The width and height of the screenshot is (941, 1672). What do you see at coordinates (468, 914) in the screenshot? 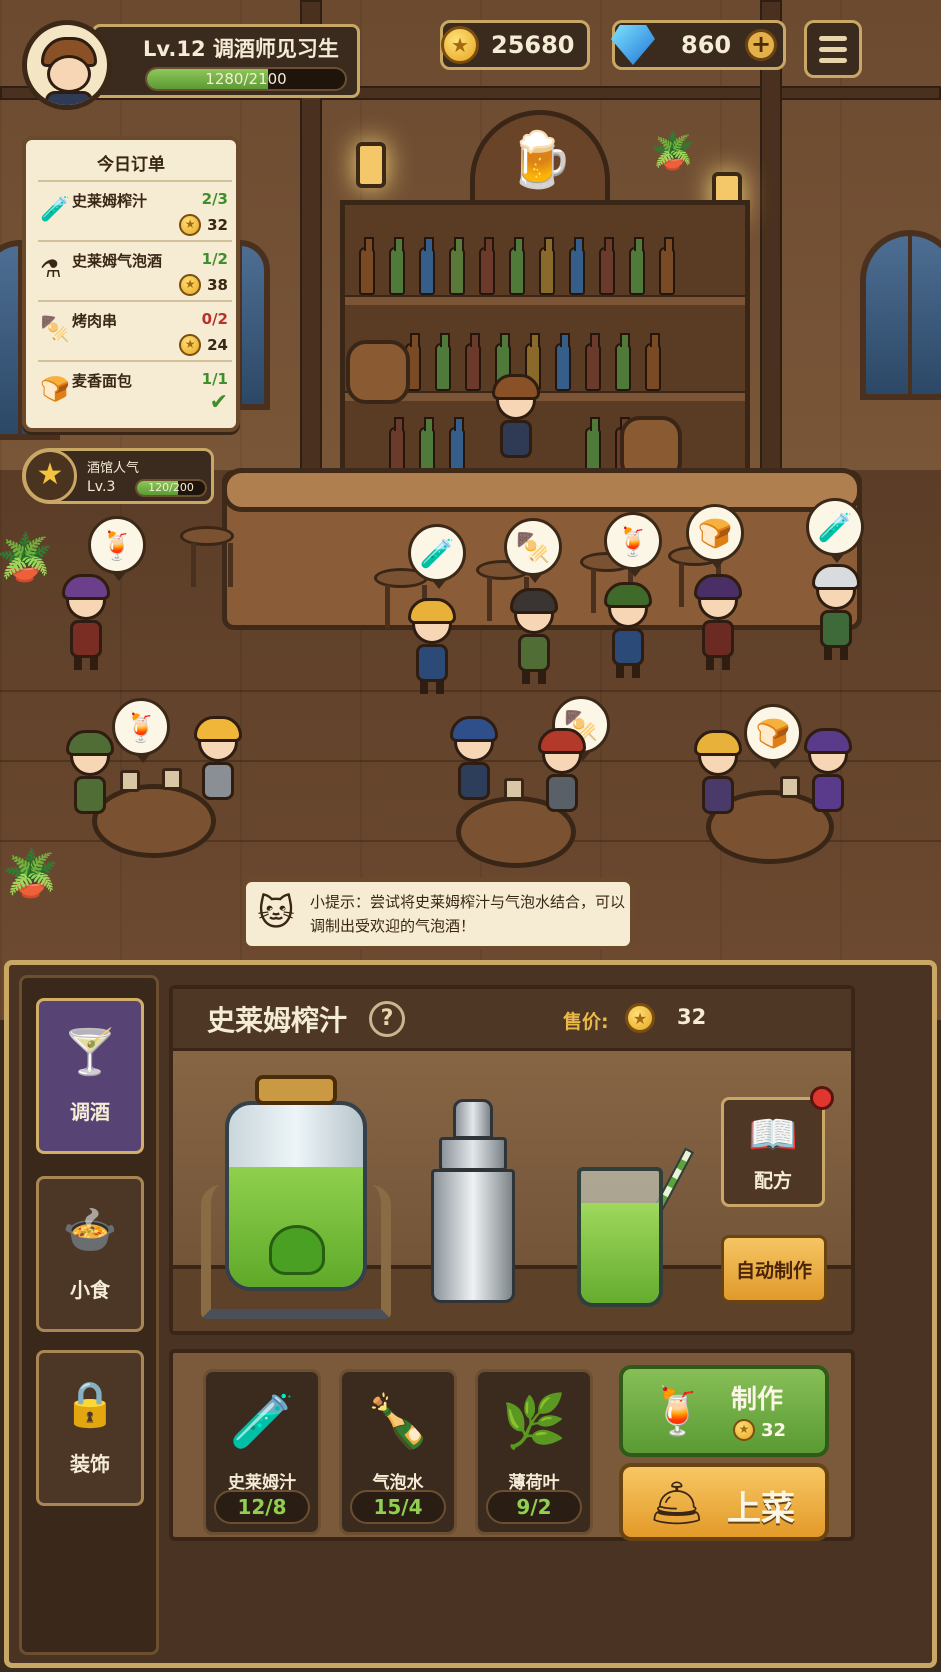
I see `hint-text: 小提示：尝试将史莱姆榨汁与气泡水结合，可以调制出受欢迎的气泡酒！` at bounding box center [468, 914].